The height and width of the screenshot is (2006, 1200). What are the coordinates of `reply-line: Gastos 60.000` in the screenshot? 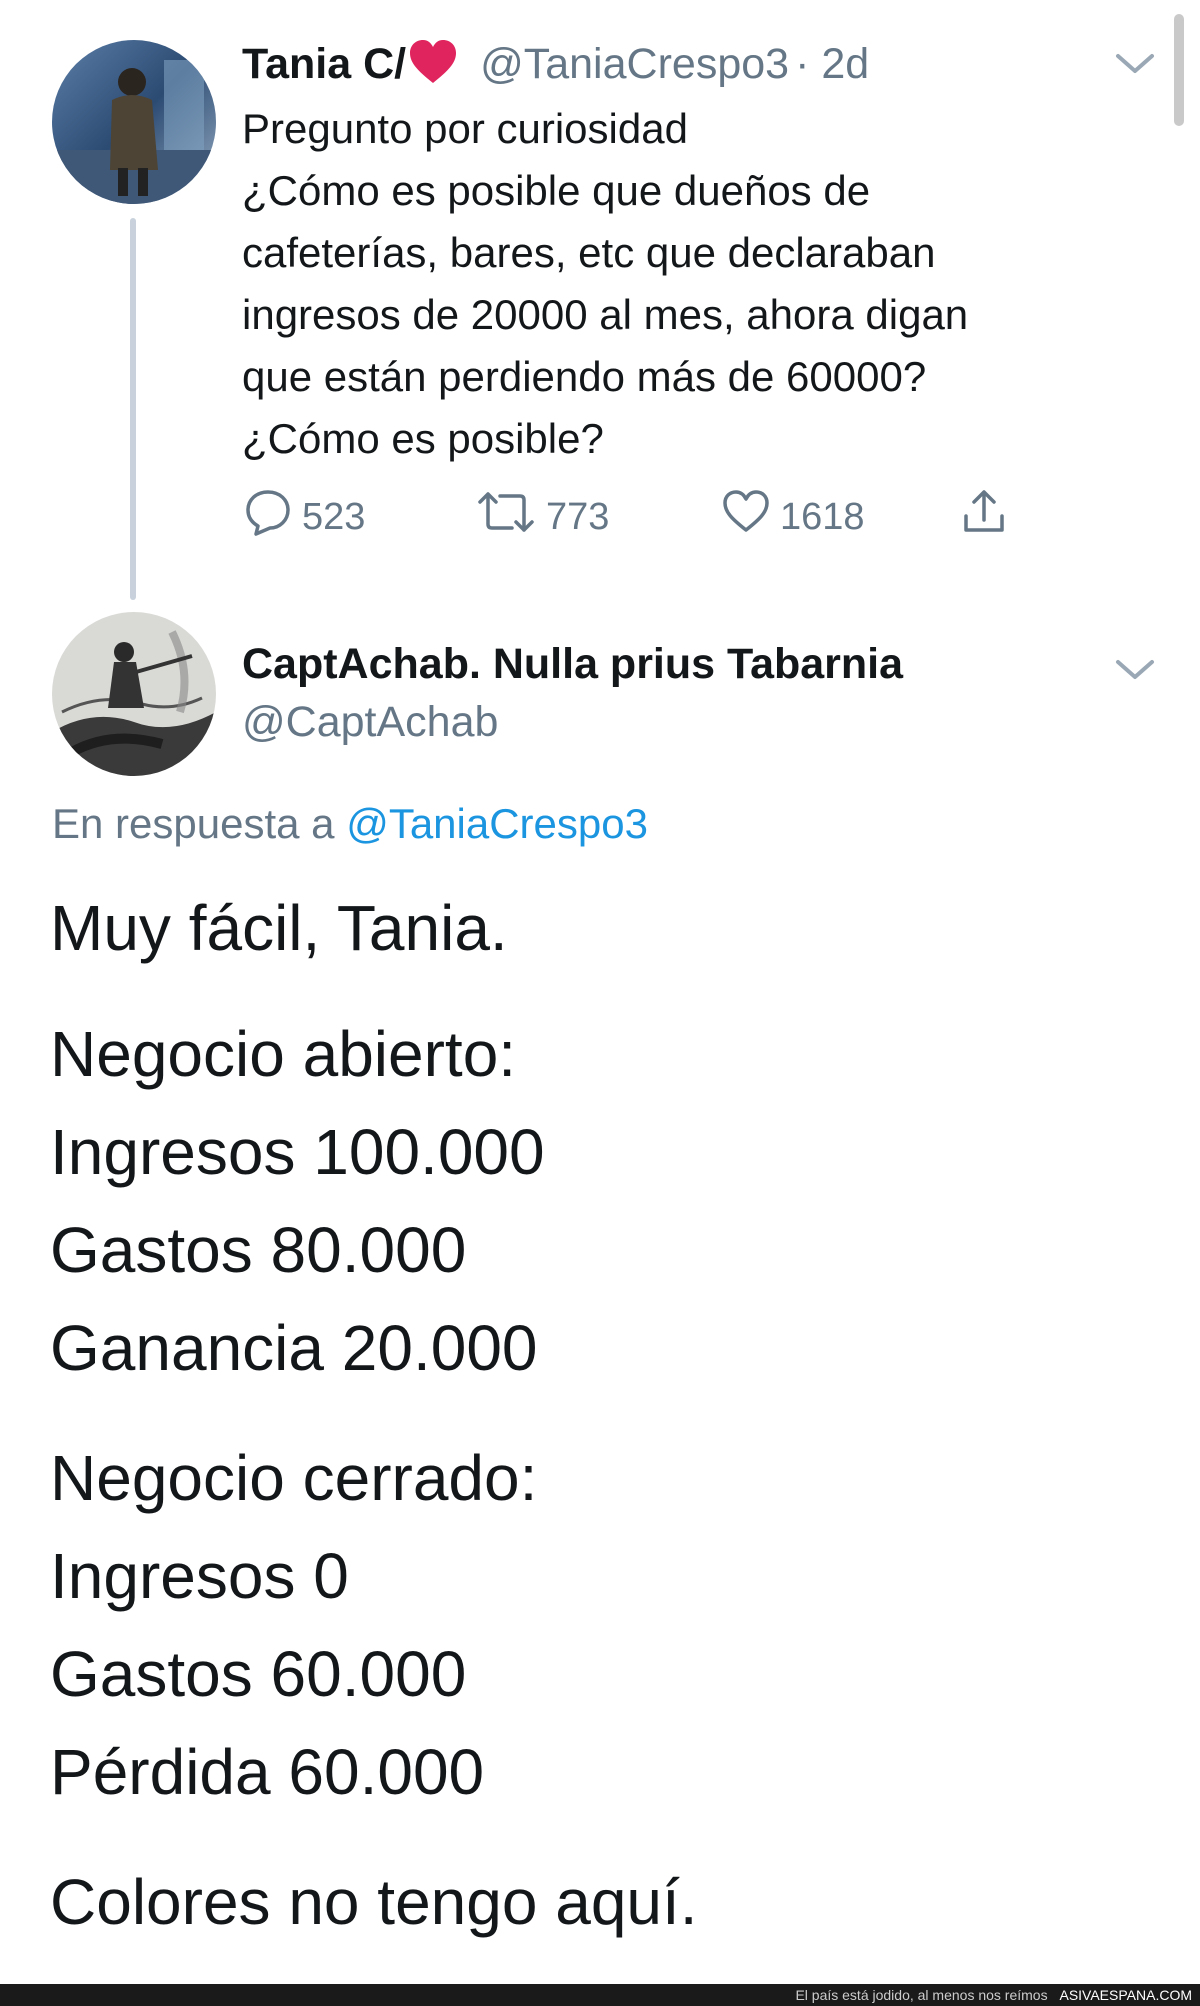 It's located at (258, 1674).